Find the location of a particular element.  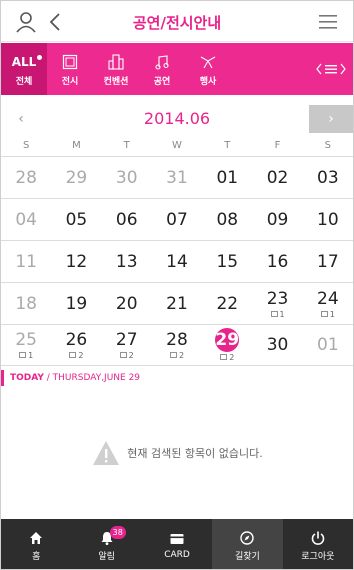

category-exhibition: 전시 is located at coordinates (70, 69).